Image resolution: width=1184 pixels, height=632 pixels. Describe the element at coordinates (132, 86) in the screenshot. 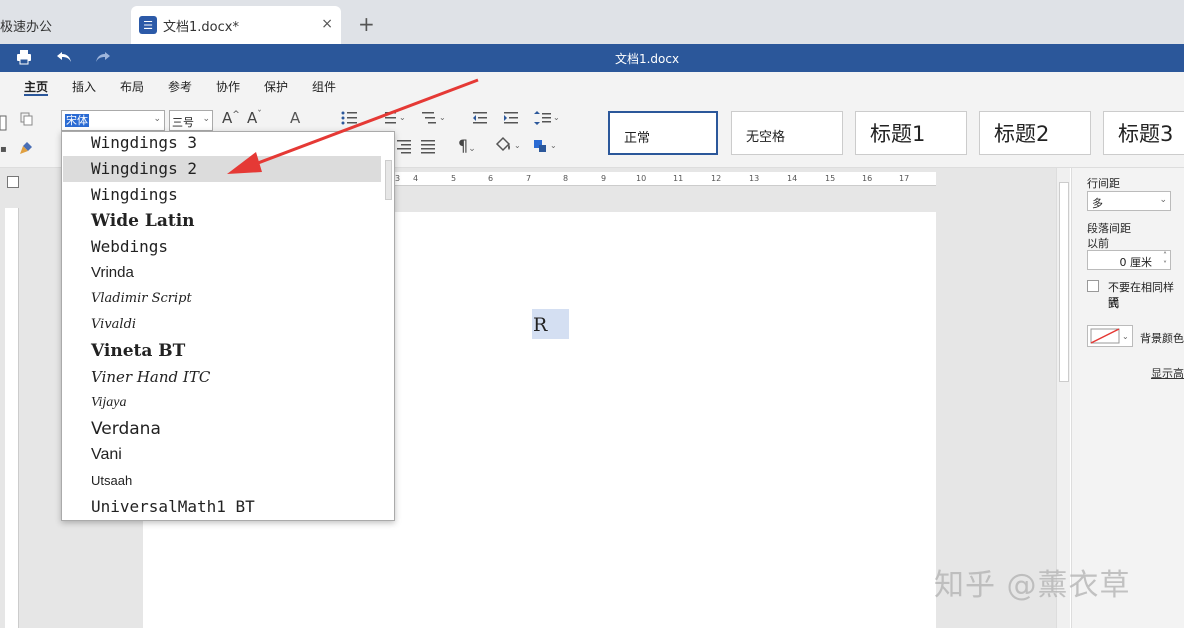

I see `menu-layout: 布局` at that location.